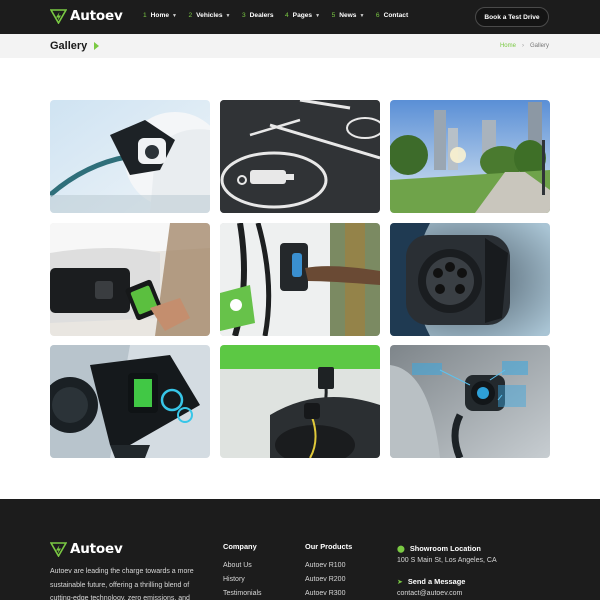  What do you see at coordinates (325, 565) in the screenshot?
I see `footer-link-product-r100: Autoev R100` at bounding box center [325, 565].